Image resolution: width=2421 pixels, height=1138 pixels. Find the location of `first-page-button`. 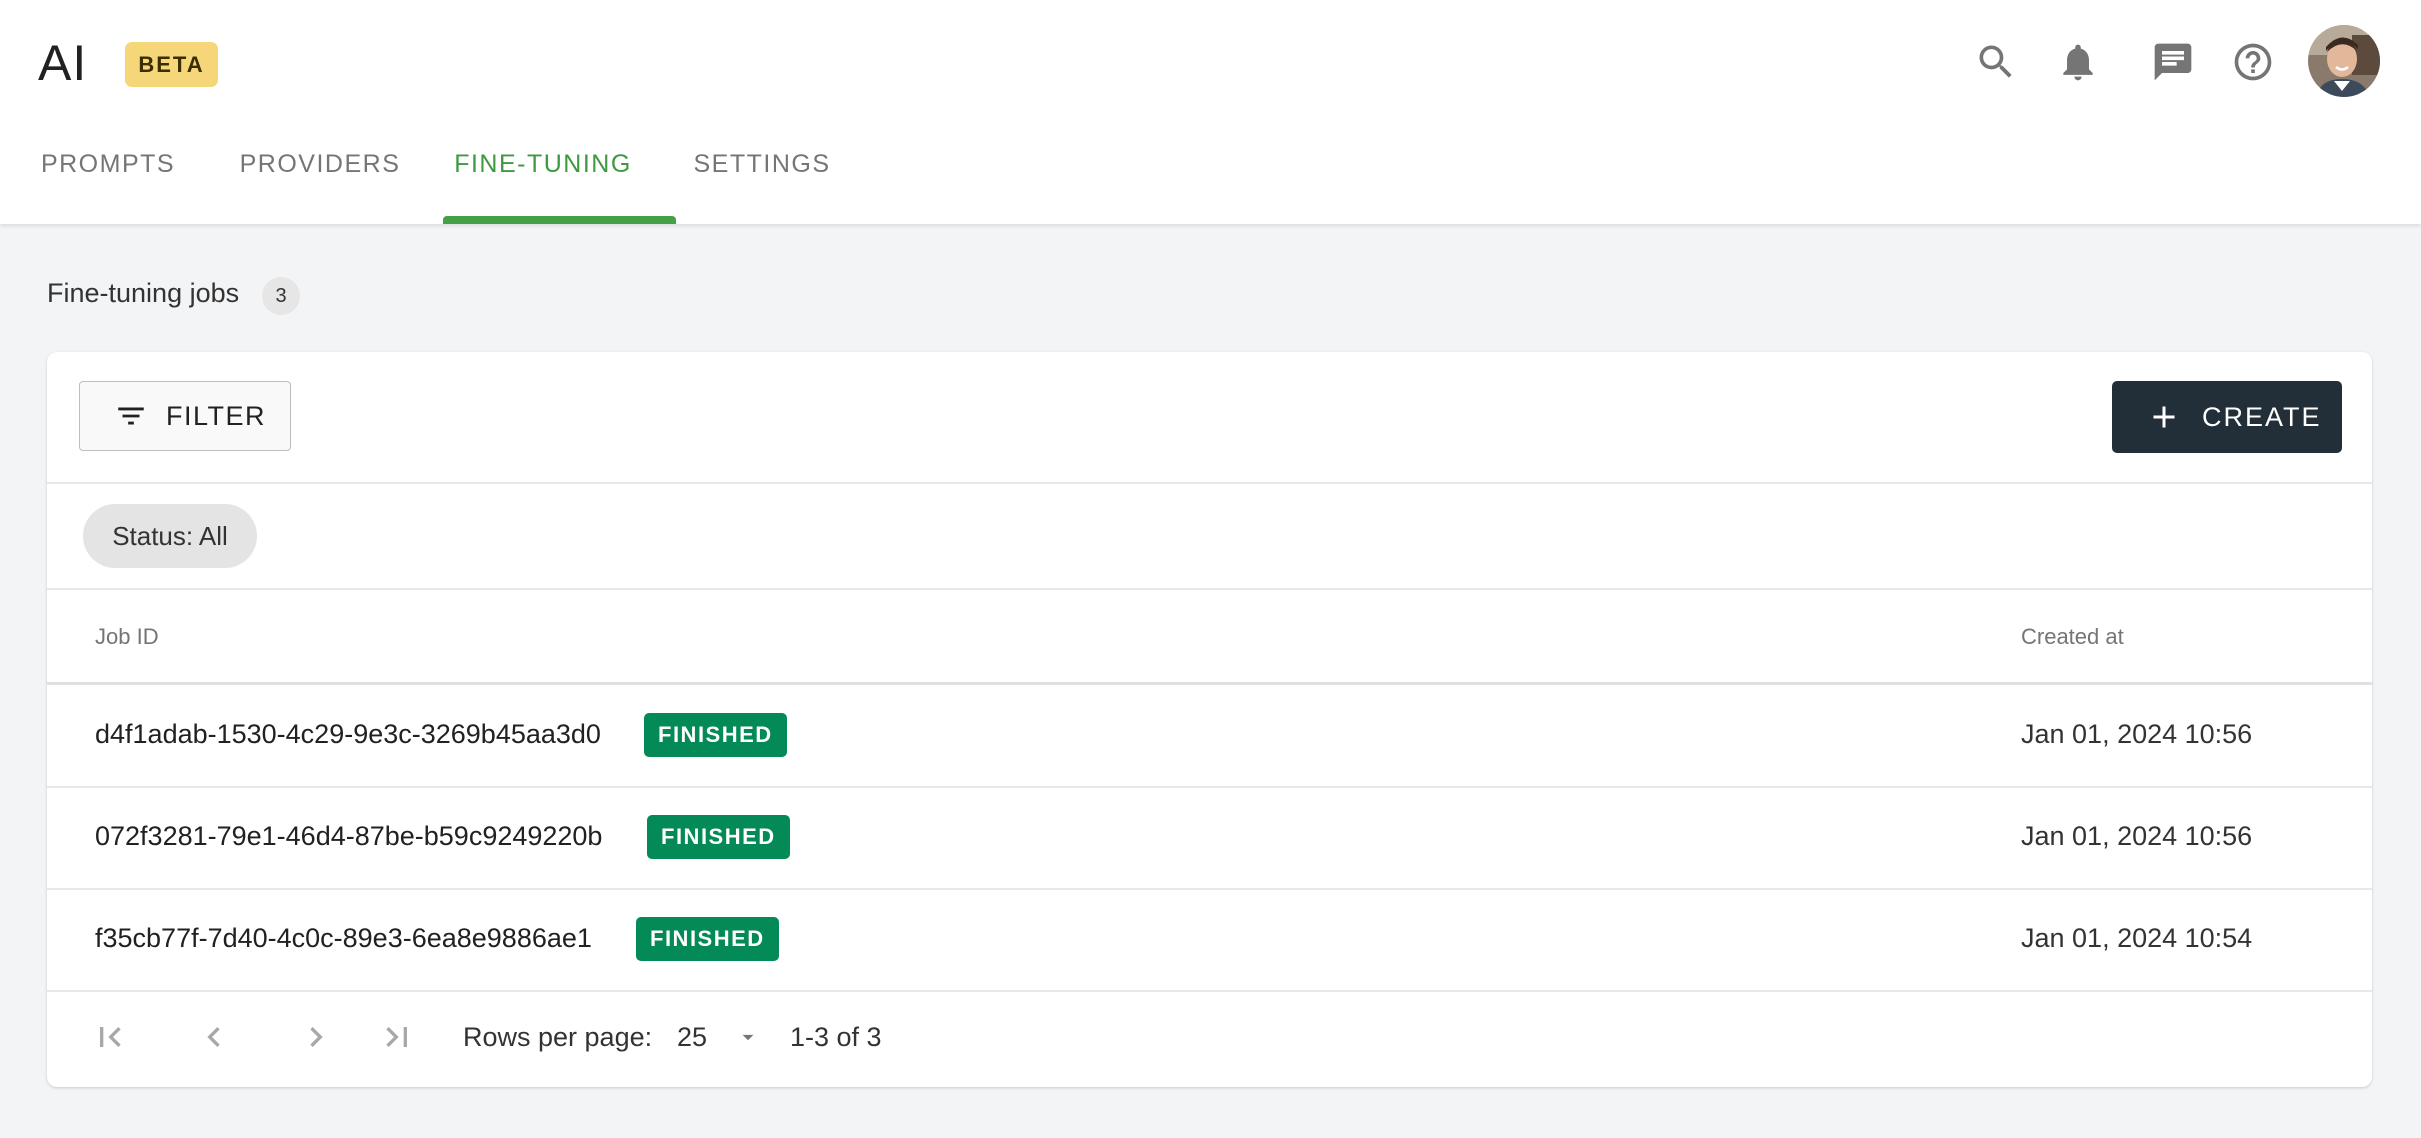

first-page-button is located at coordinates (110, 1037).